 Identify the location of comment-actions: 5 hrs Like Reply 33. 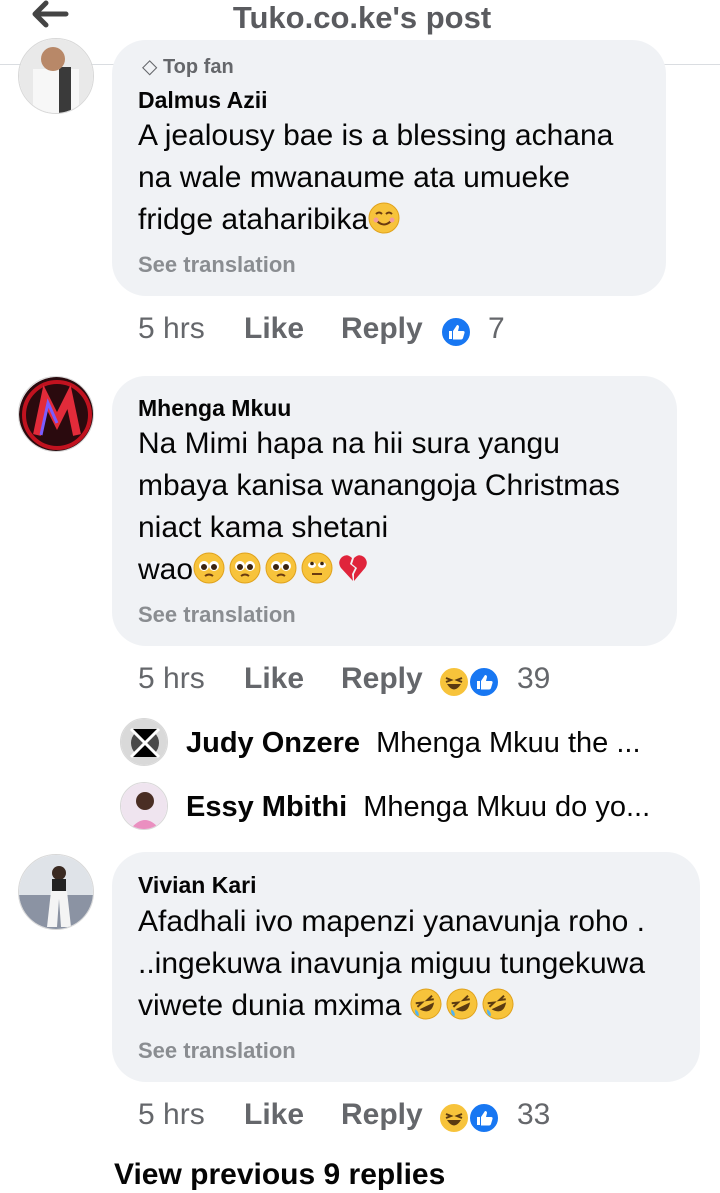
(368, 1118).